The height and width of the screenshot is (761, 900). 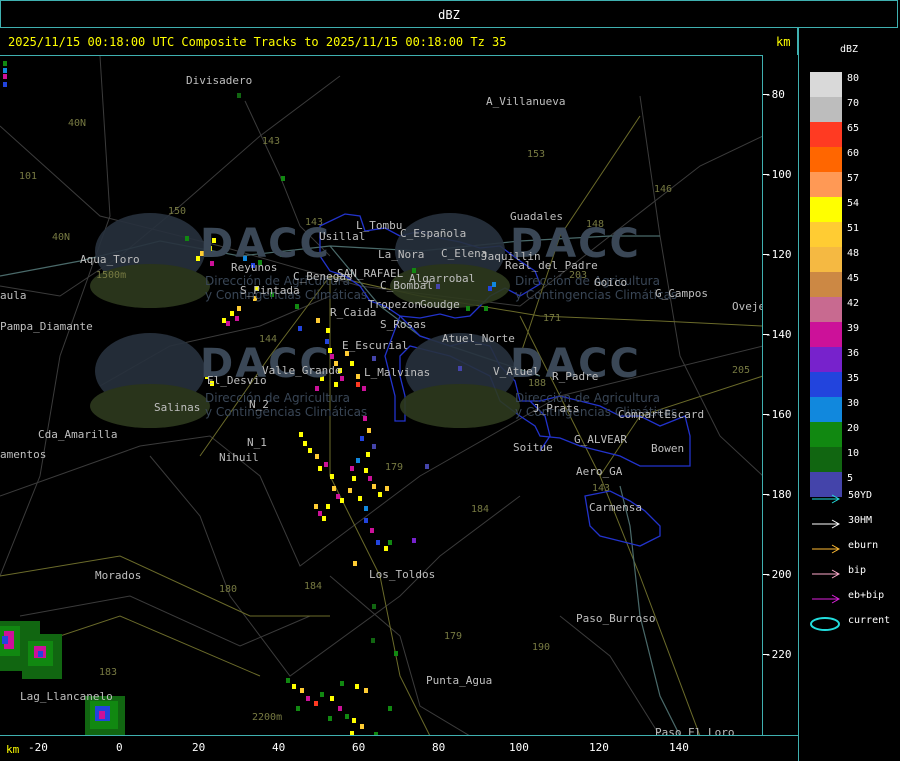 What do you see at coordinates (449, 14) in the screenshot?
I see `window-title-bar: dBZ` at bounding box center [449, 14].